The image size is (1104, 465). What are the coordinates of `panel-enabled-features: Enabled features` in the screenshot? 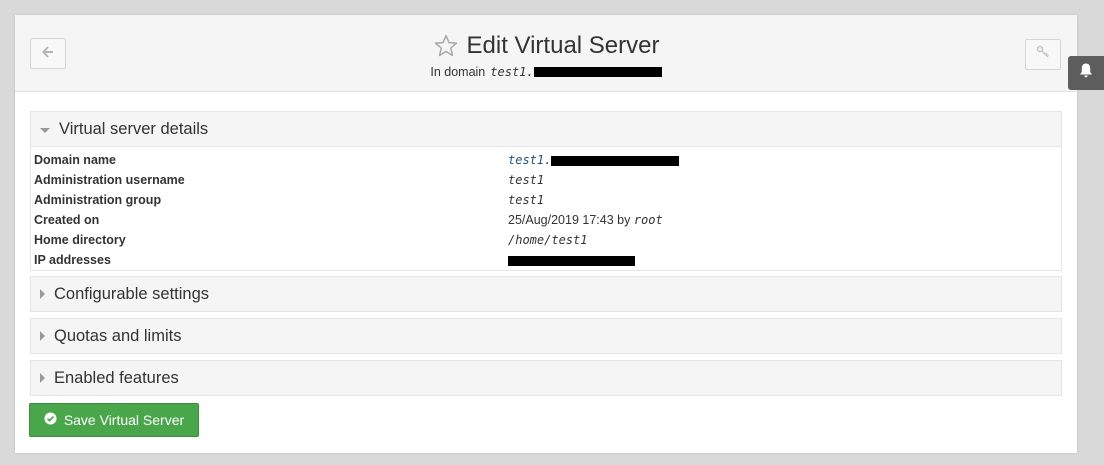 It's located at (546, 378).